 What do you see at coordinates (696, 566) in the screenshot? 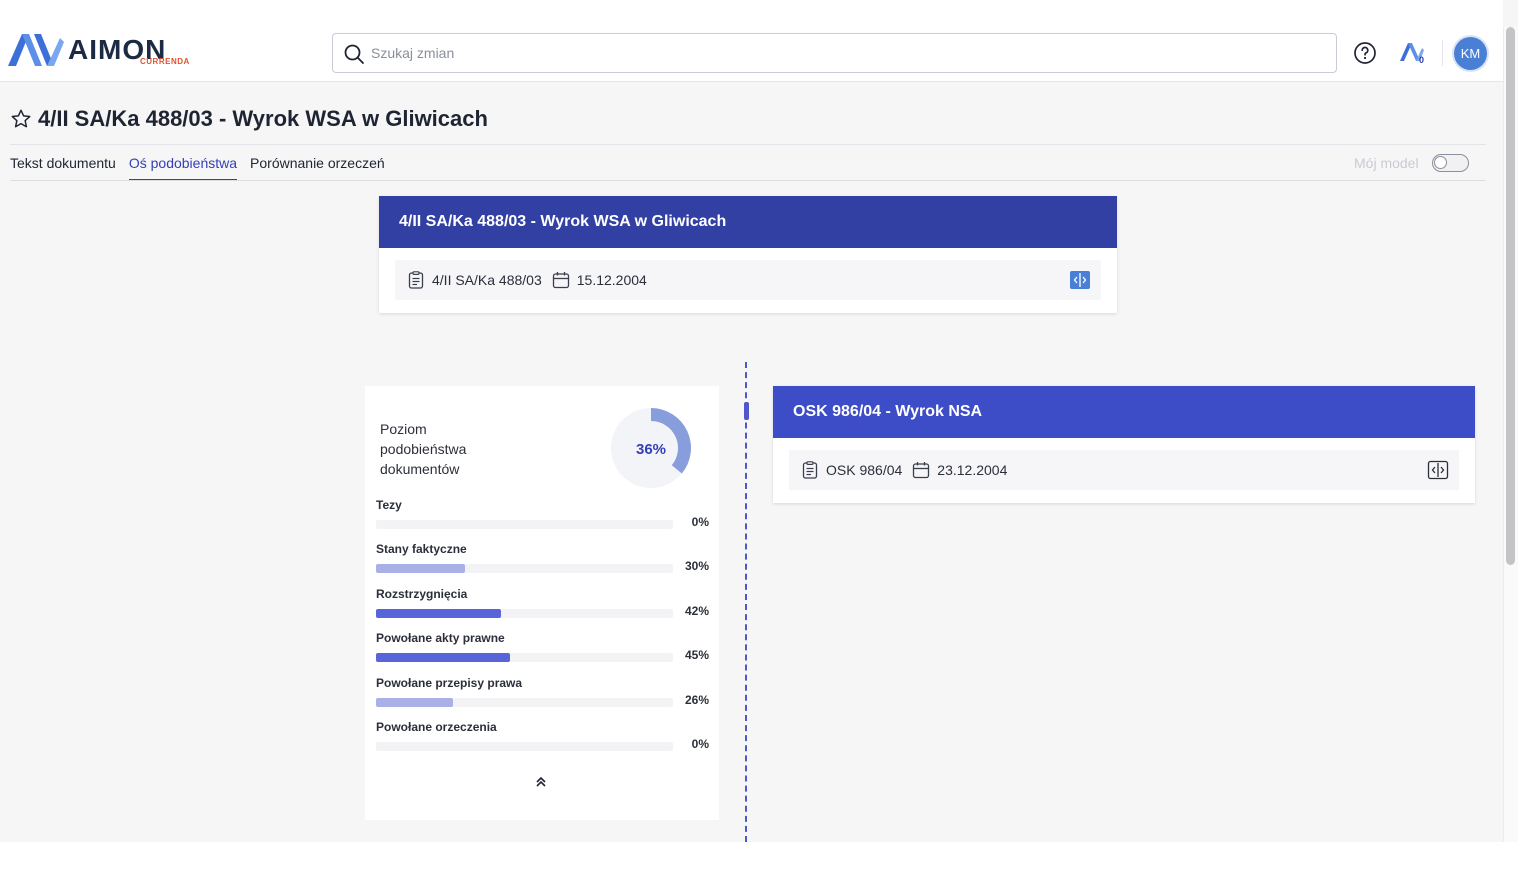
I see `metric-value: 30%` at bounding box center [696, 566].